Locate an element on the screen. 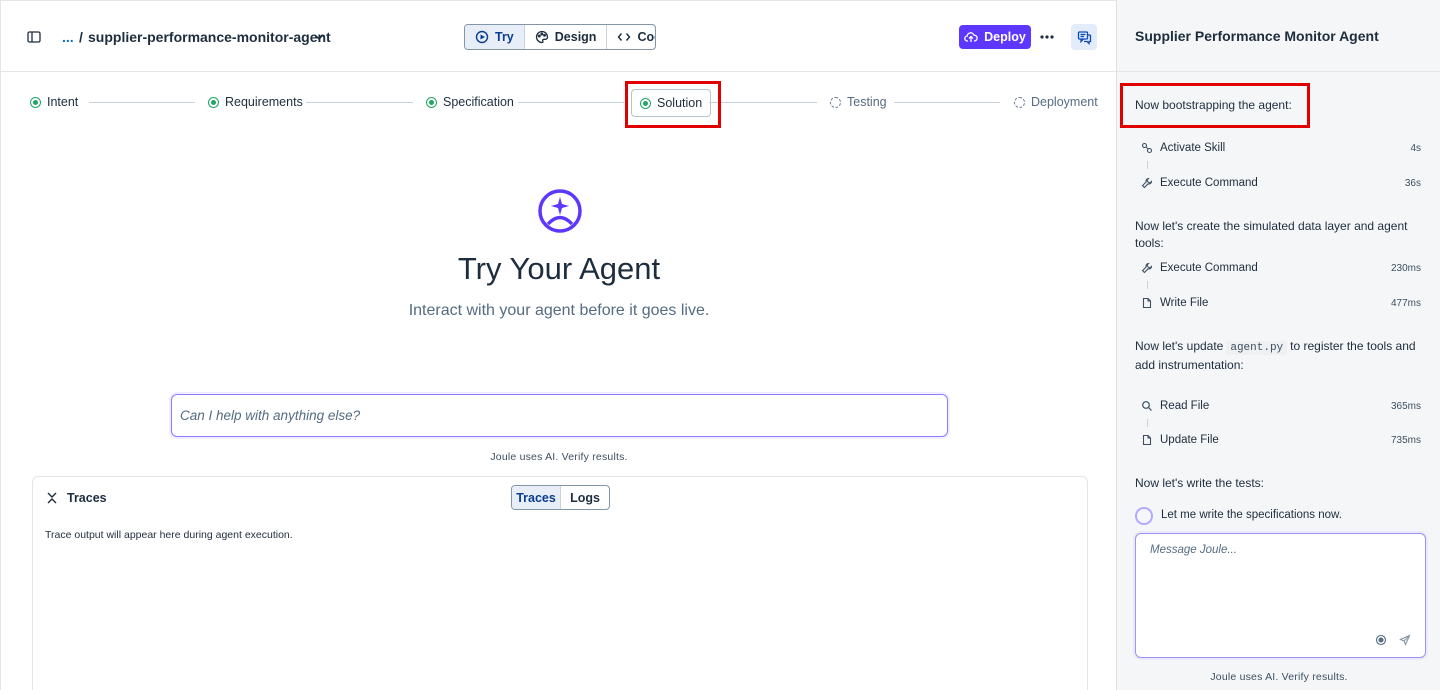 This screenshot has height=690, width=1440. tool-step-label: Activate Skill is located at coordinates (1193, 148).